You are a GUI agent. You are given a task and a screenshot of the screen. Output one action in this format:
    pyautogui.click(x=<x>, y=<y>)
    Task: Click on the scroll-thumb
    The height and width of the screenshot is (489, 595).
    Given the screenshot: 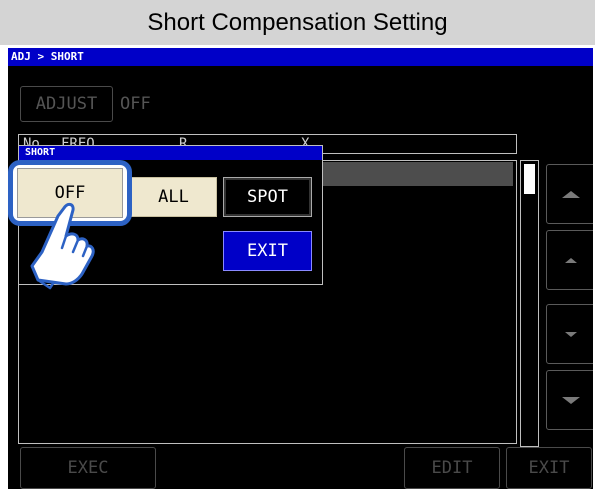 What is the action you would take?
    pyautogui.click(x=529, y=179)
    